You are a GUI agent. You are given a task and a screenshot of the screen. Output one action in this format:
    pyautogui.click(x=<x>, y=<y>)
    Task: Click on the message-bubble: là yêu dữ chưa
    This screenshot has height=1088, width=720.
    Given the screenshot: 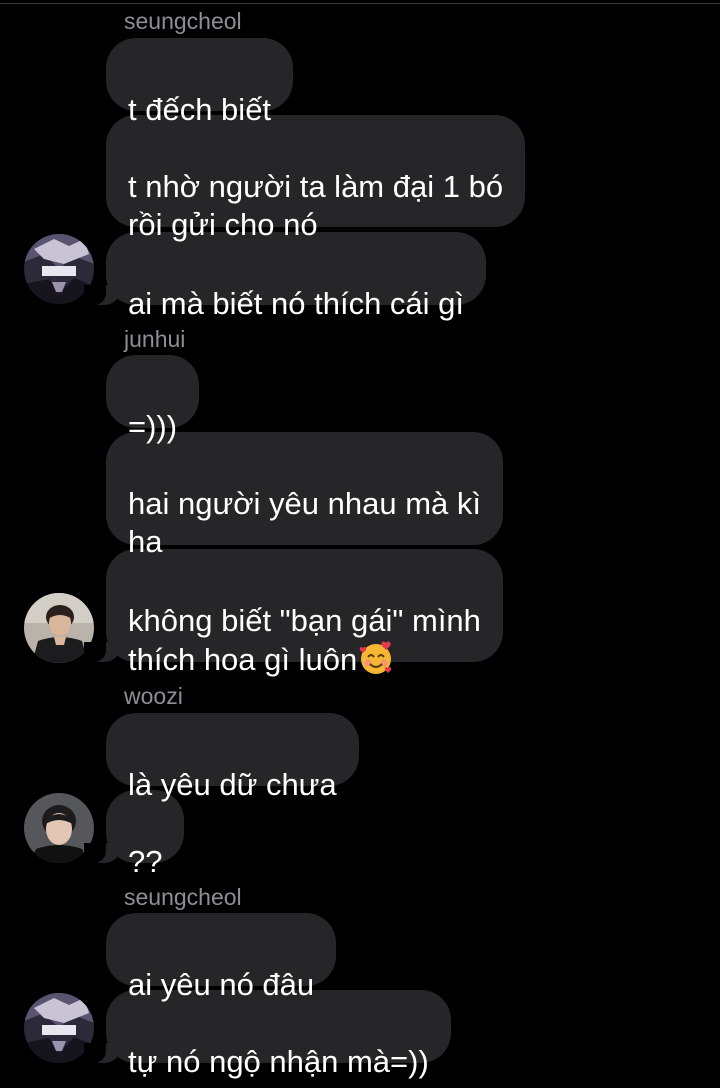 What is the action you would take?
    pyautogui.click(x=232, y=757)
    